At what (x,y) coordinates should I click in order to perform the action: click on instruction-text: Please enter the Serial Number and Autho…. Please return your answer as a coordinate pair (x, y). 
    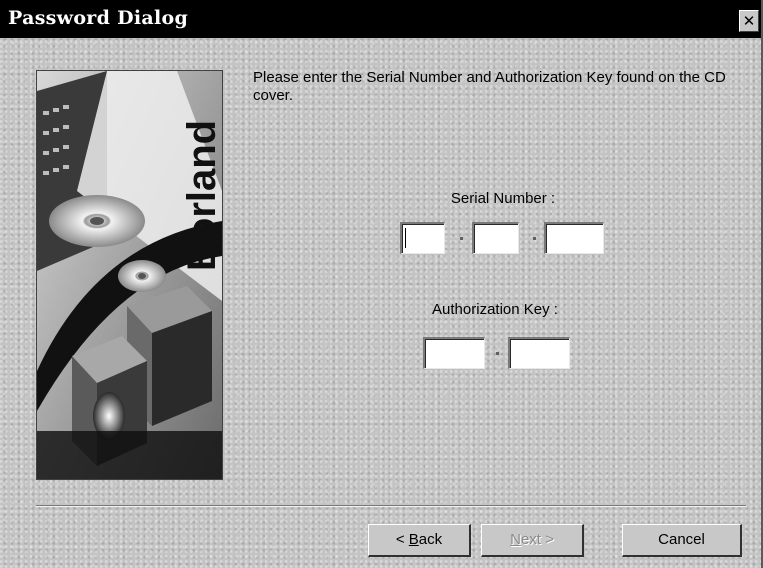
    Looking at the image, I should click on (489, 86).